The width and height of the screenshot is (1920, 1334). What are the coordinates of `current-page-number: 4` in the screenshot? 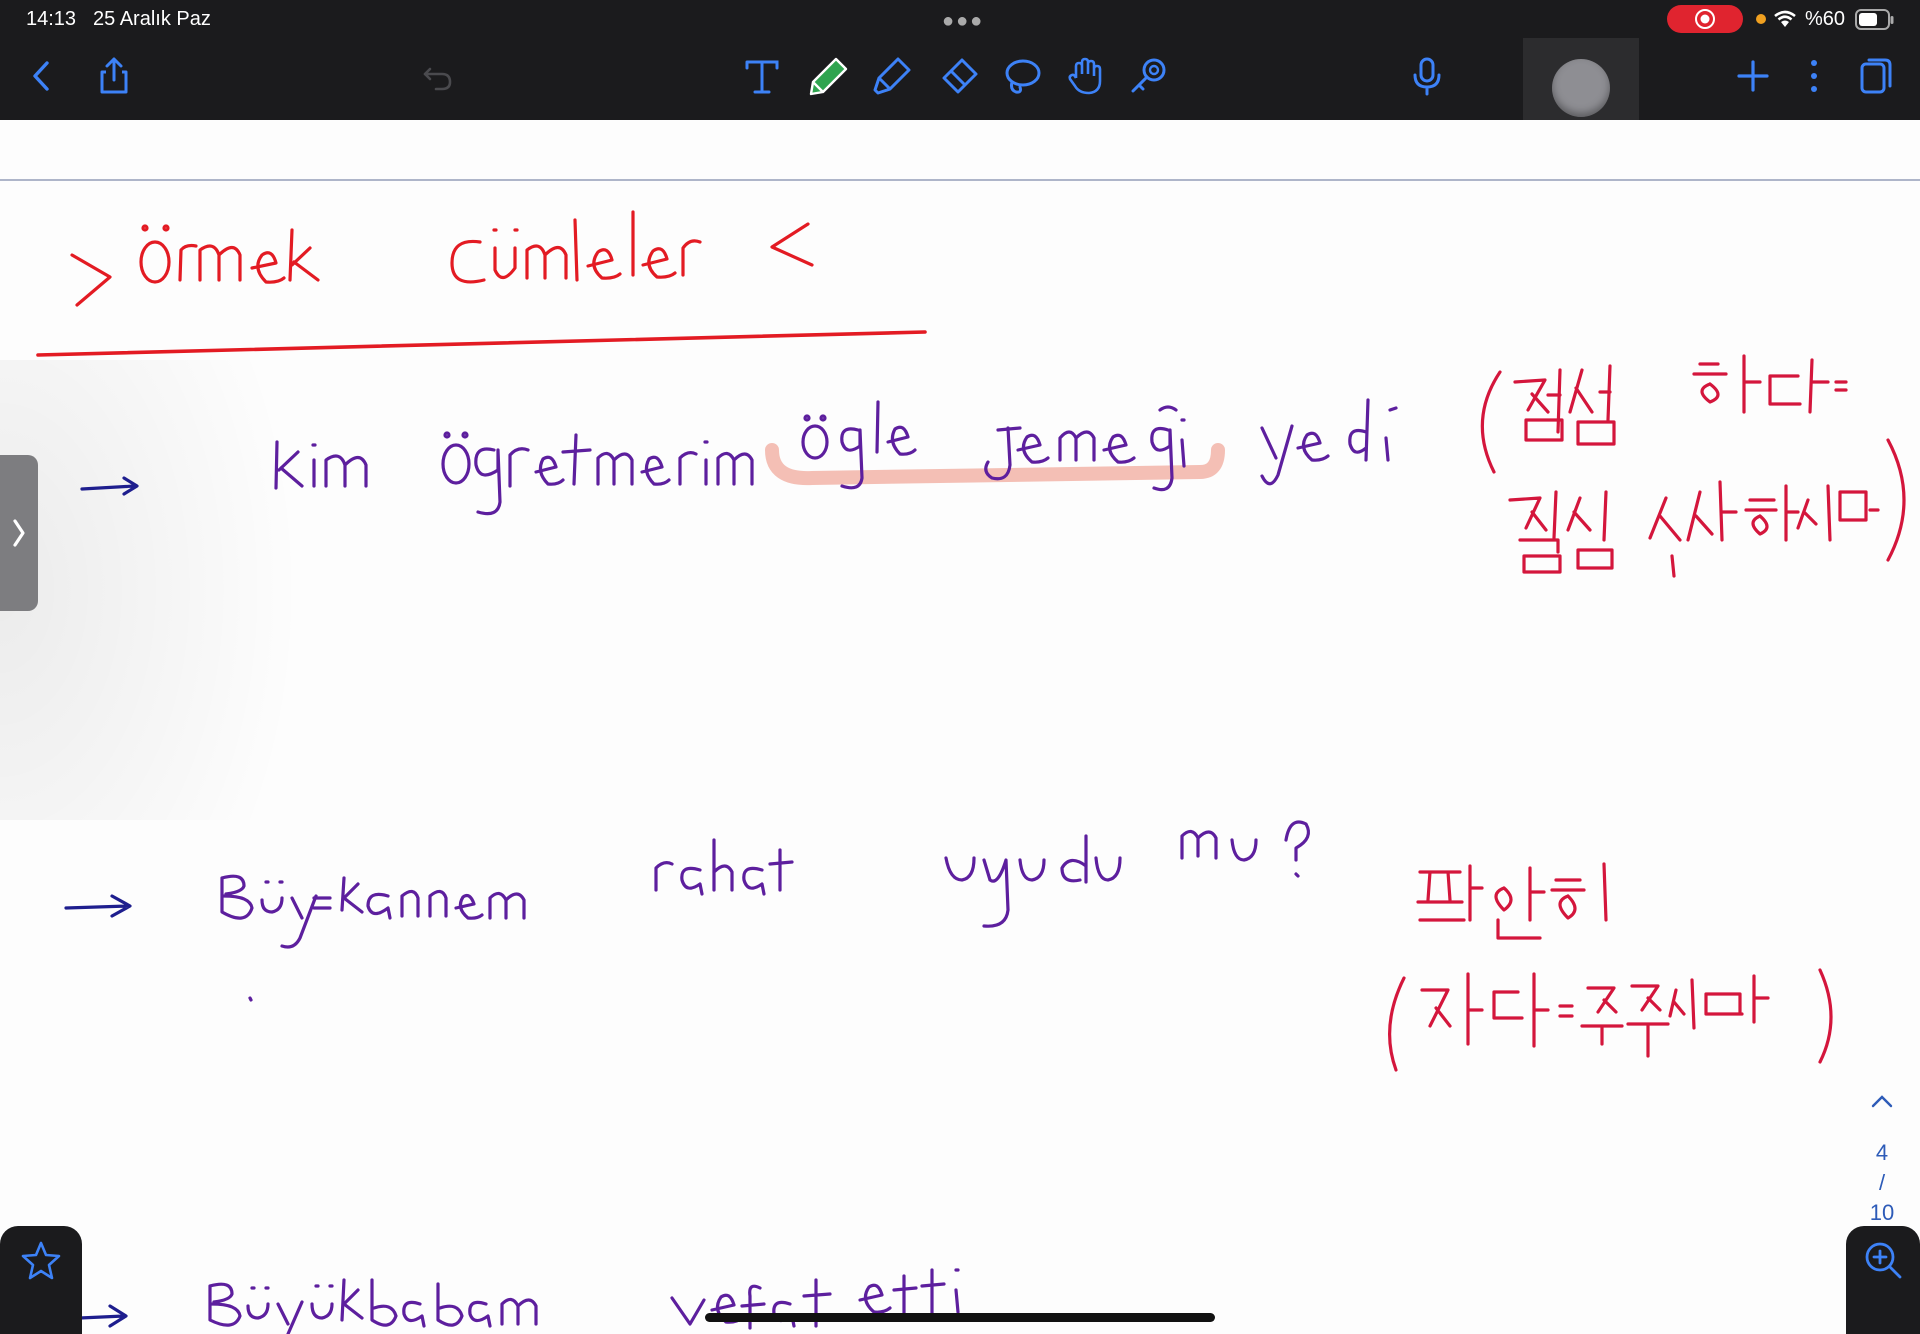 It's located at (1882, 1152).